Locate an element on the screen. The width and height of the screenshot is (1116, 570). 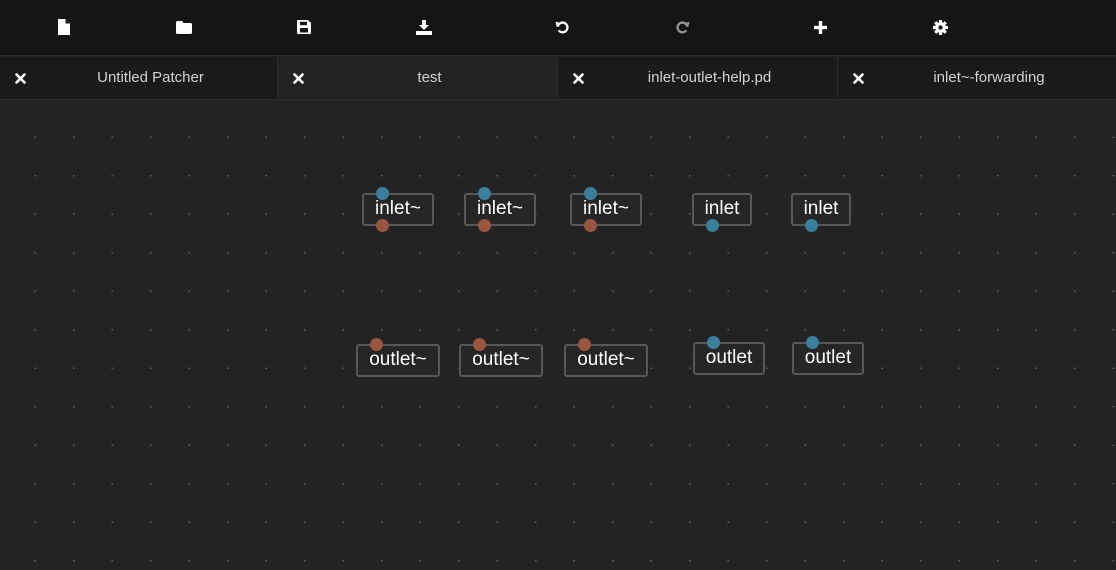
redo-button is located at coordinates (682, 27).